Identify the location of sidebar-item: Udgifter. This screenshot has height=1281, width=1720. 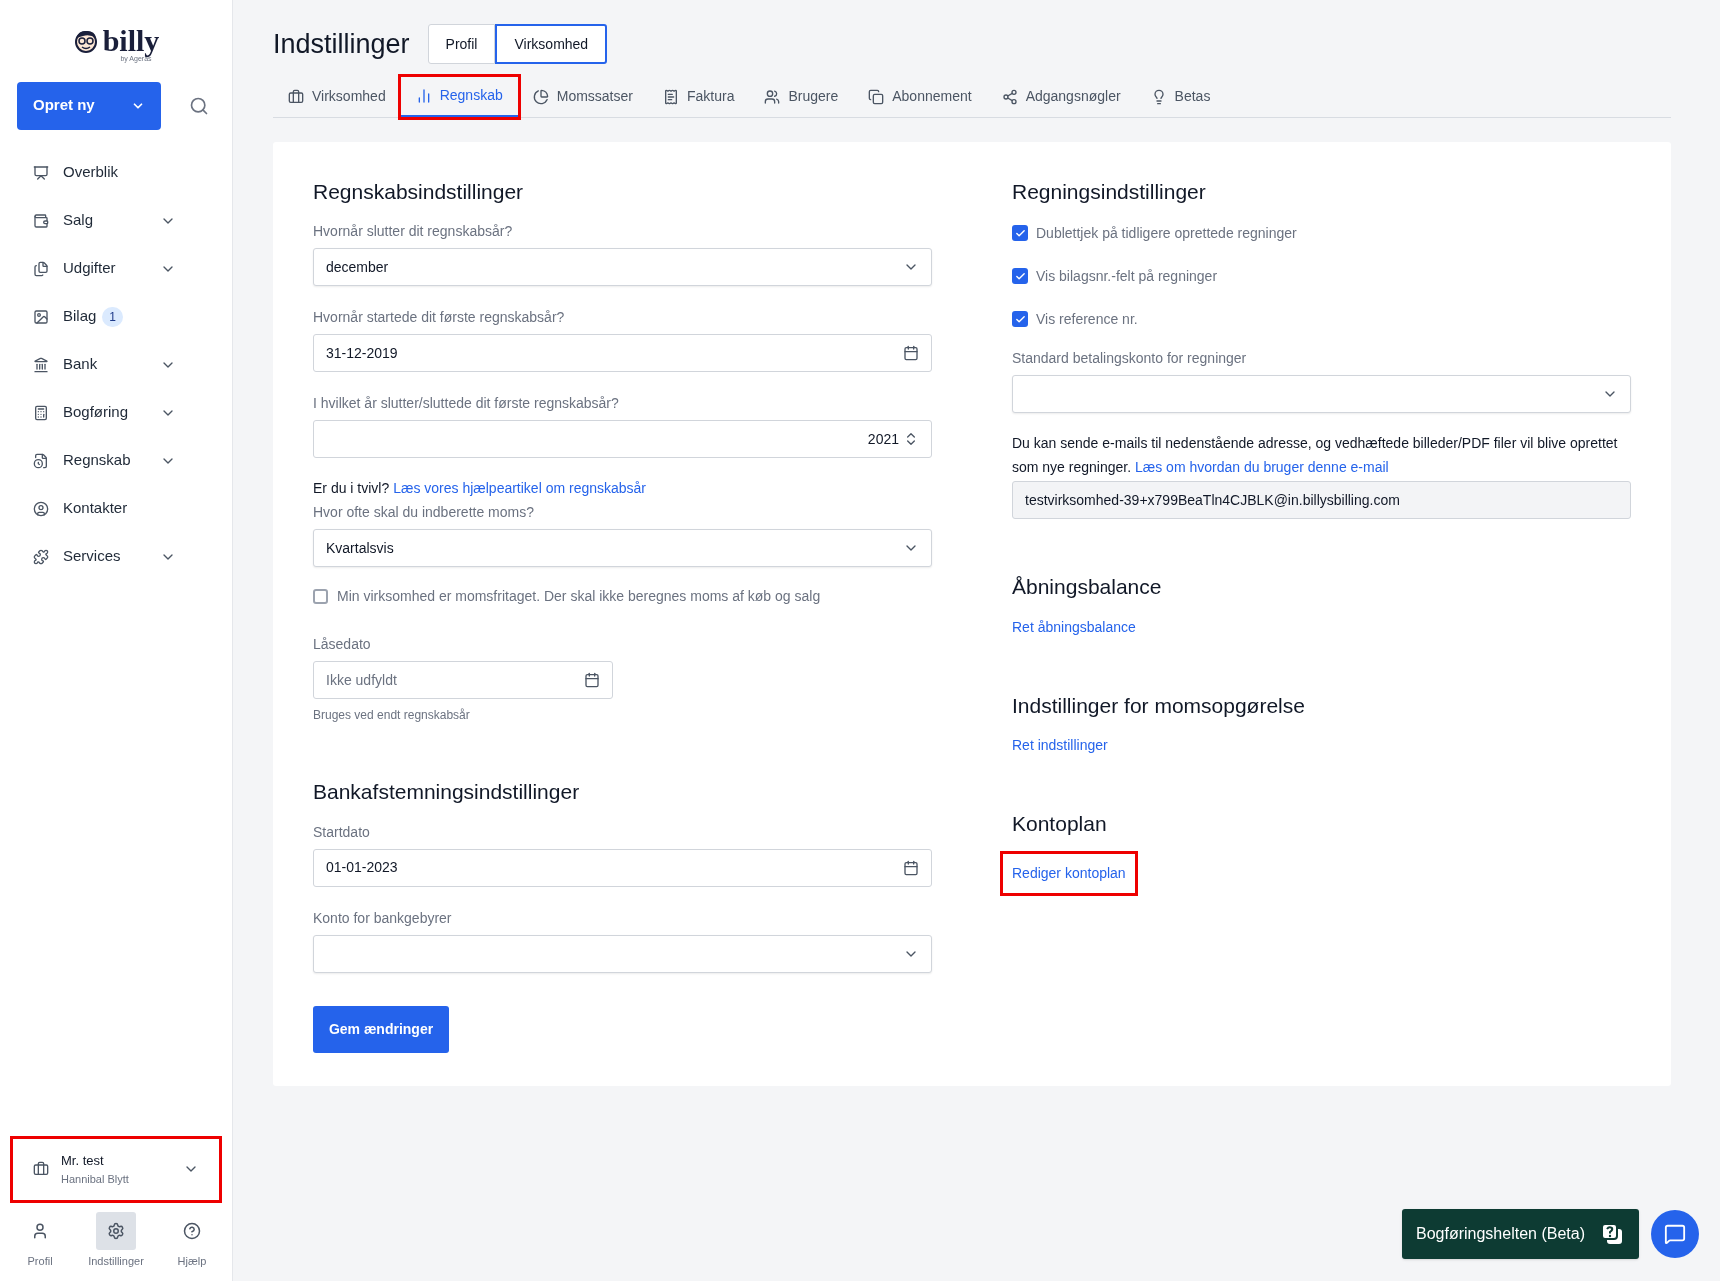
(116, 268).